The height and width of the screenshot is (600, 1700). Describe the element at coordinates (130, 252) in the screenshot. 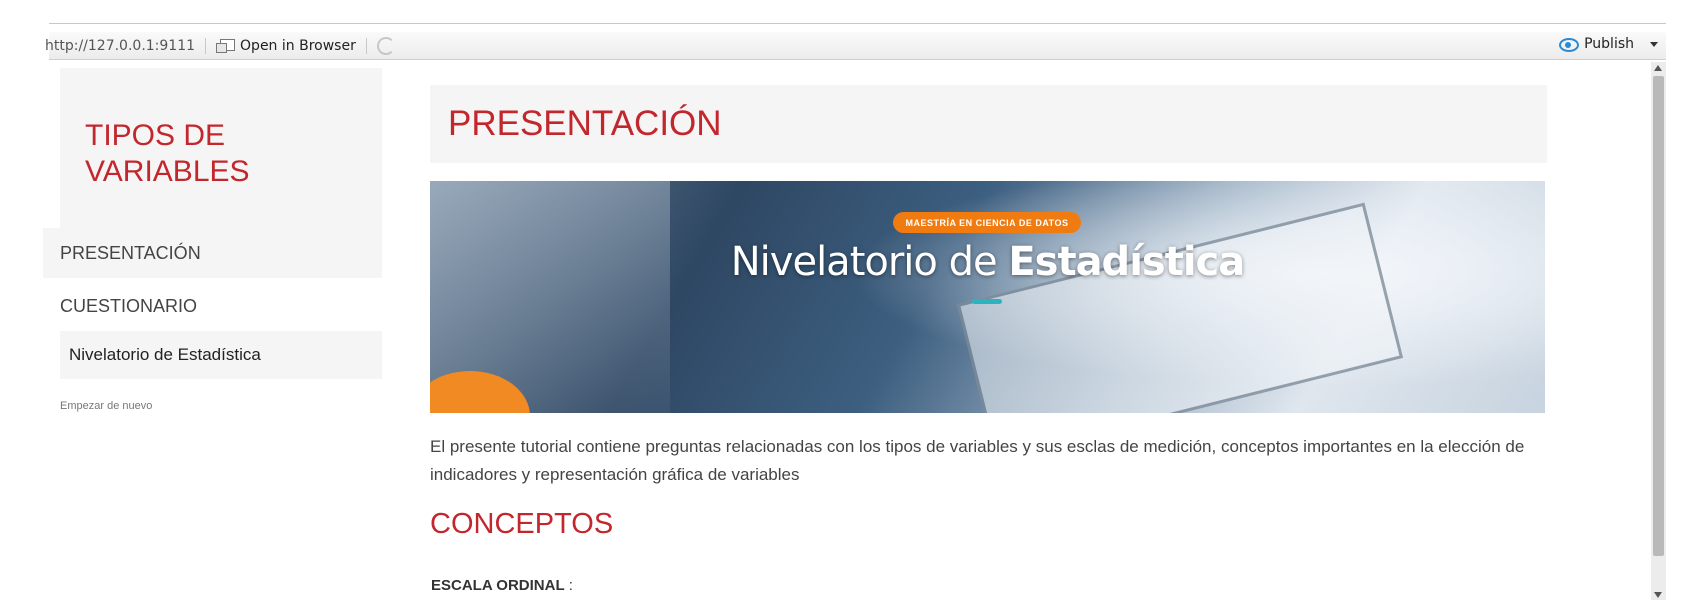

I see `sidebar-item-label: PRESENTACIÓN` at that location.